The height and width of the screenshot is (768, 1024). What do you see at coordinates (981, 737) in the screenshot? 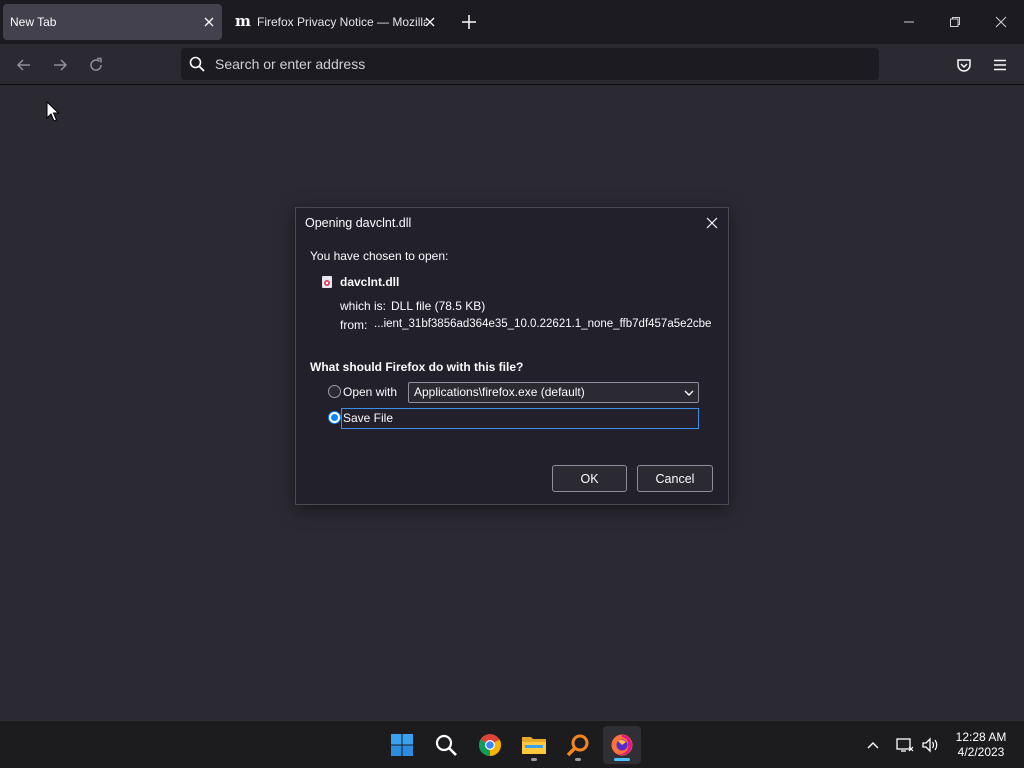
I see `clock-time: 12:28 AM` at bounding box center [981, 737].